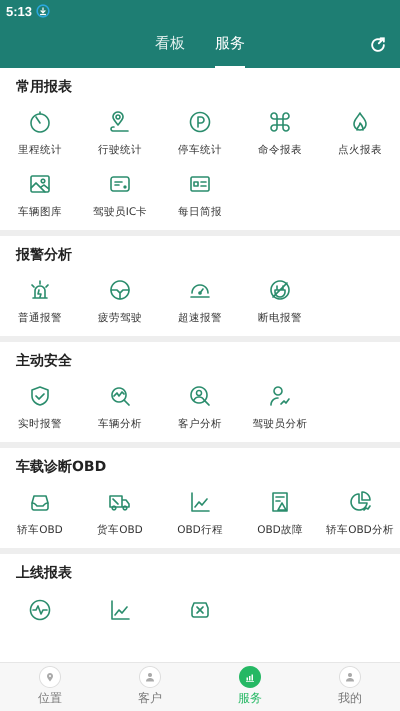 This screenshot has height=711, width=400. I want to click on item-label: 疲劳驾驶, so click(120, 318).